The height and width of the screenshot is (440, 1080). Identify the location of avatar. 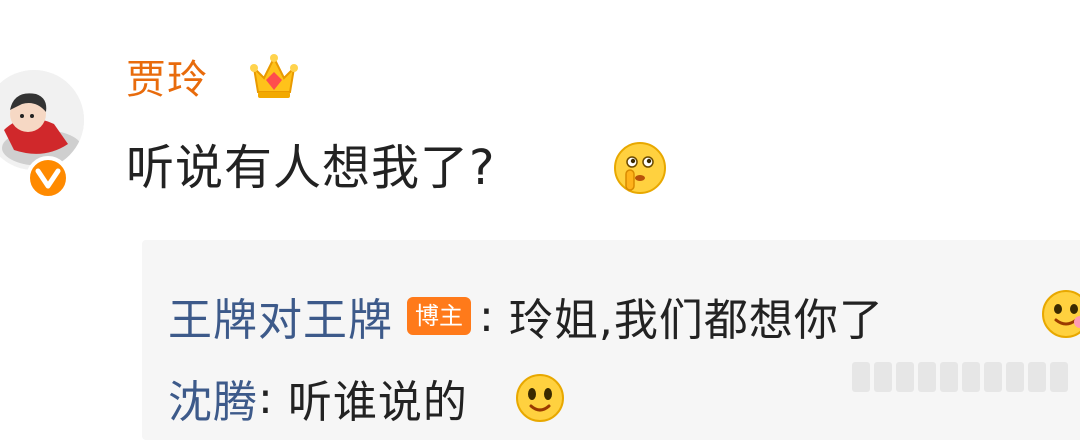
(42, 120).